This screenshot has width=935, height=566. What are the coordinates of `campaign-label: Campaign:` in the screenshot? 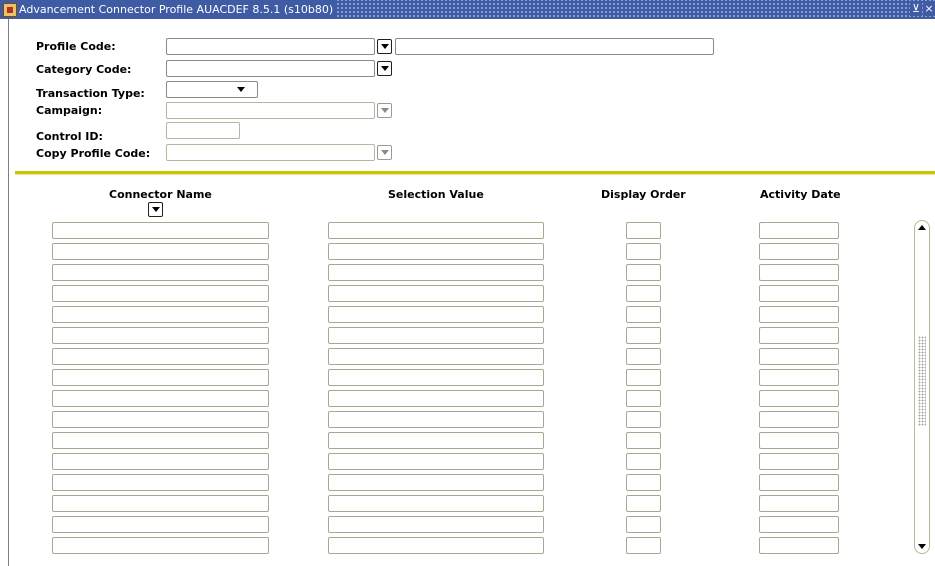 It's located at (69, 110).